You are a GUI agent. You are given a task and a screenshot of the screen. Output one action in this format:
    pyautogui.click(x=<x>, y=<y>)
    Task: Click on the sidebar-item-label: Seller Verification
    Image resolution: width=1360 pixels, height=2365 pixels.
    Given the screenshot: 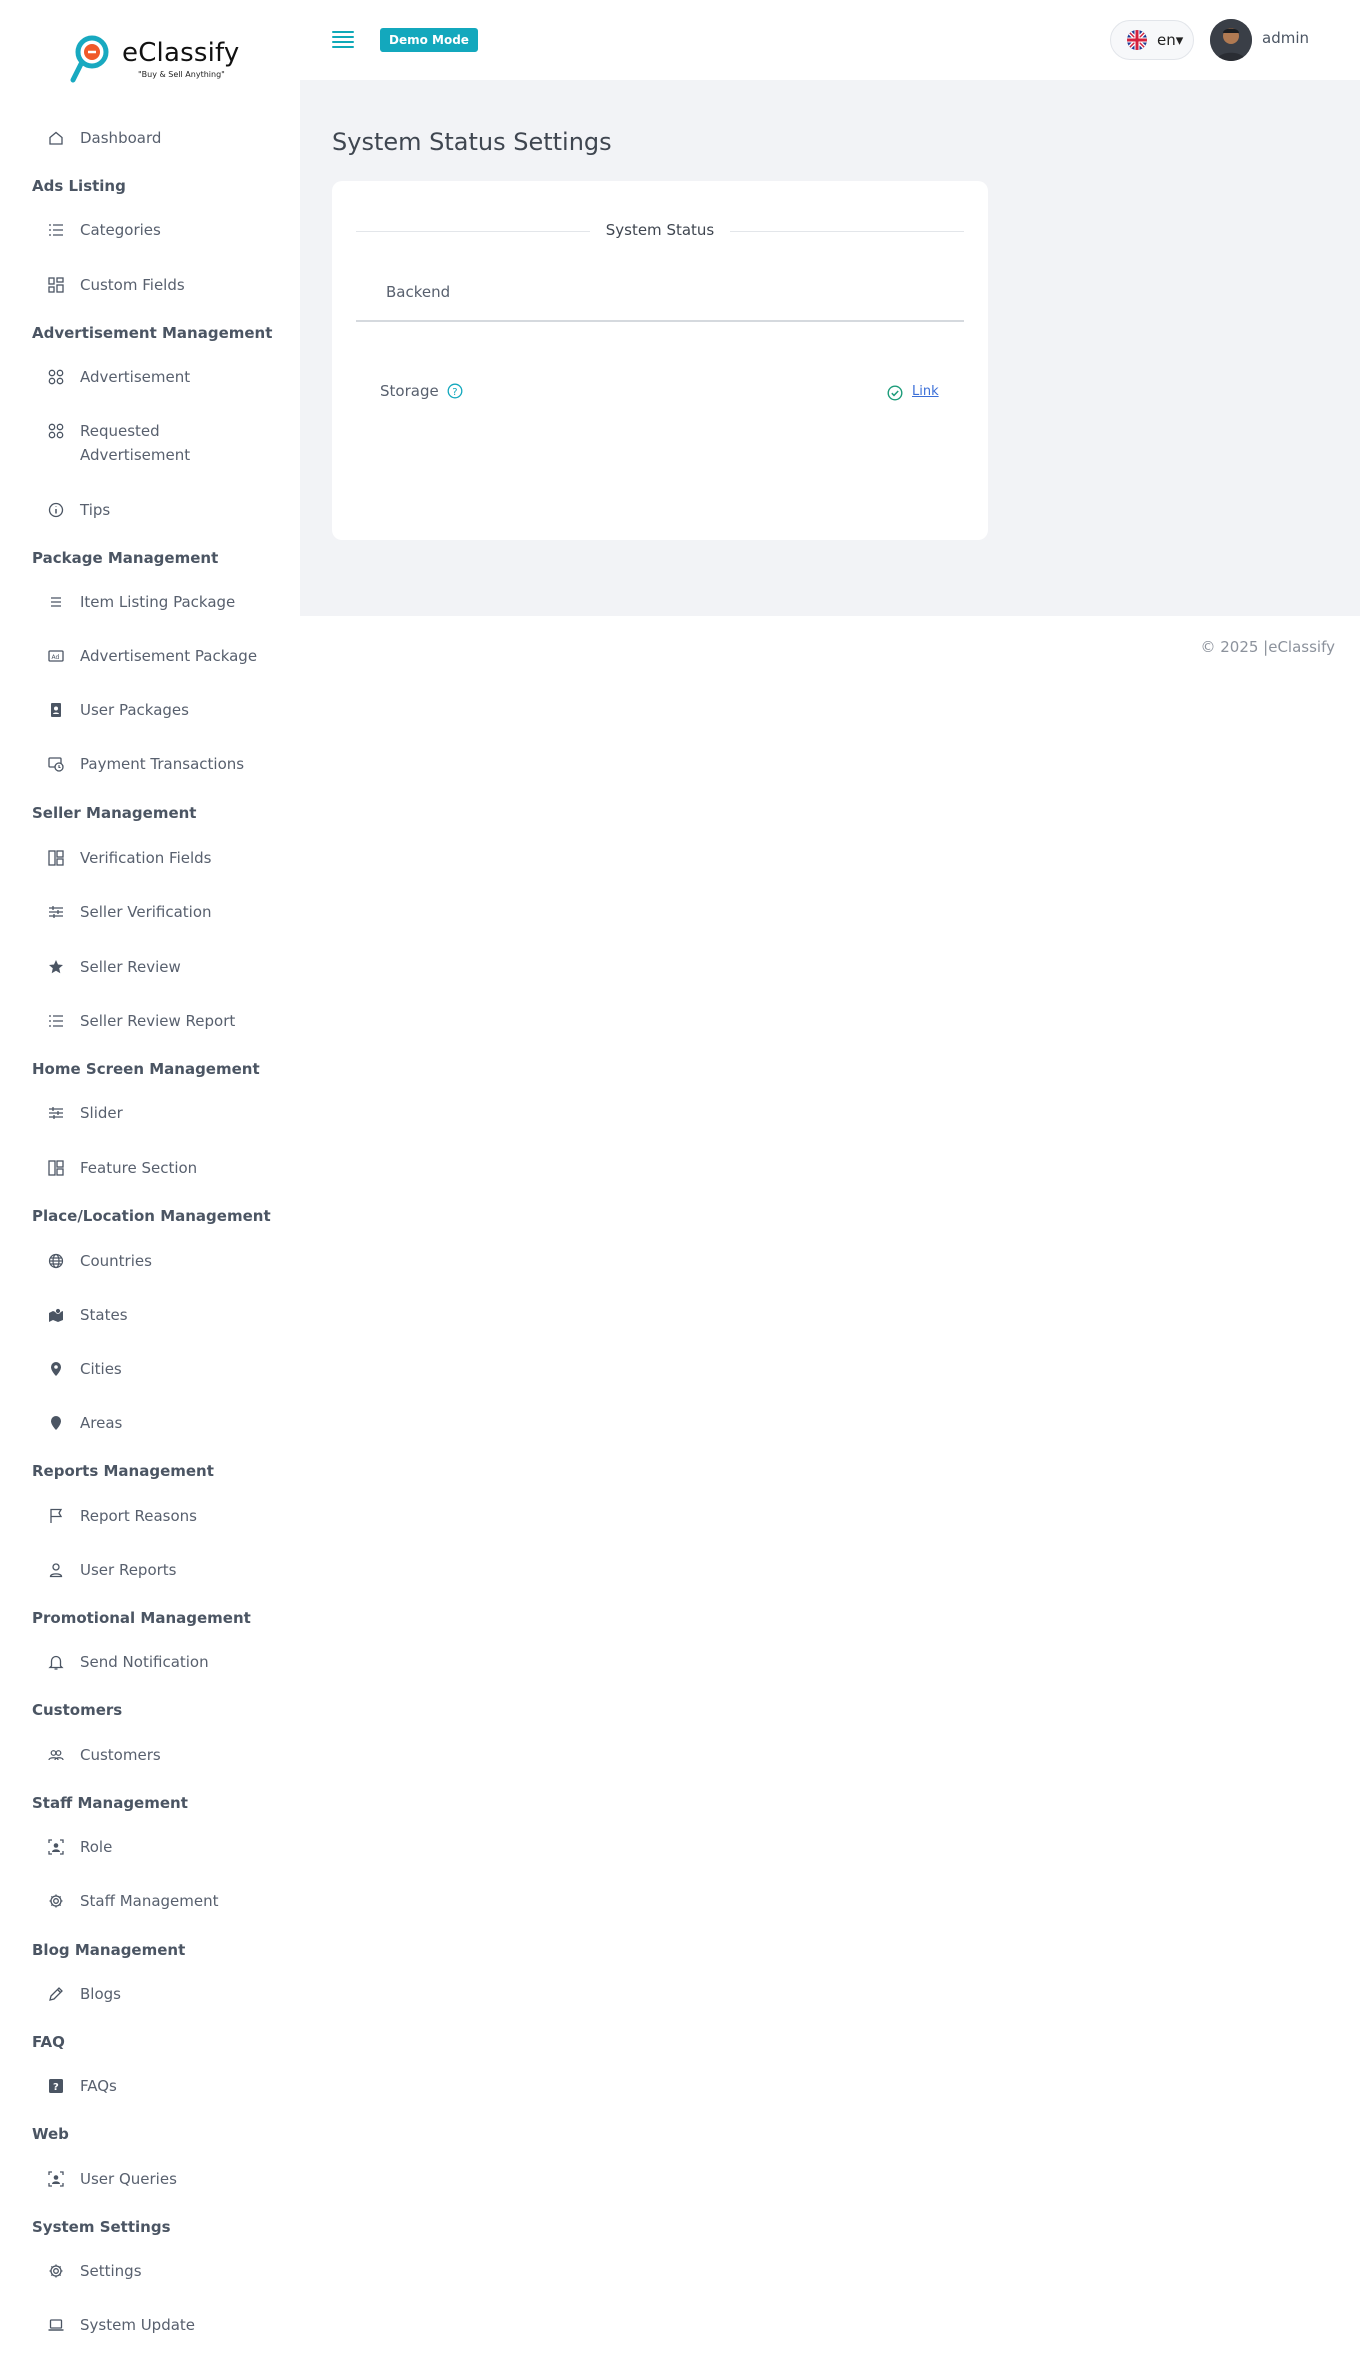 What is the action you would take?
    pyautogui.click(x=146, y=912)
    